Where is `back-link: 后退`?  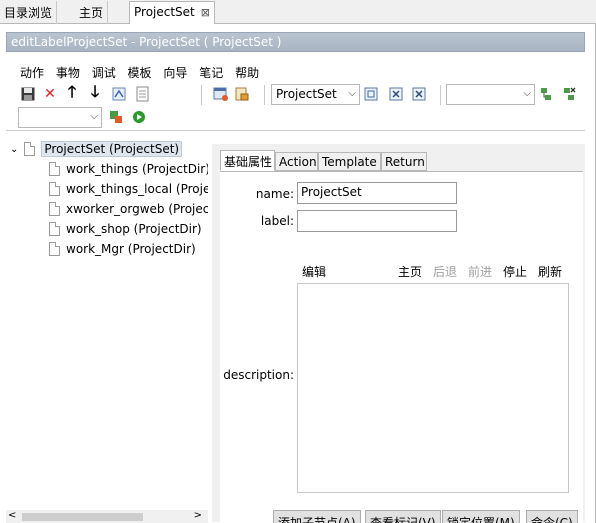 back-link: 后退 is located at coordinates (445, 271).